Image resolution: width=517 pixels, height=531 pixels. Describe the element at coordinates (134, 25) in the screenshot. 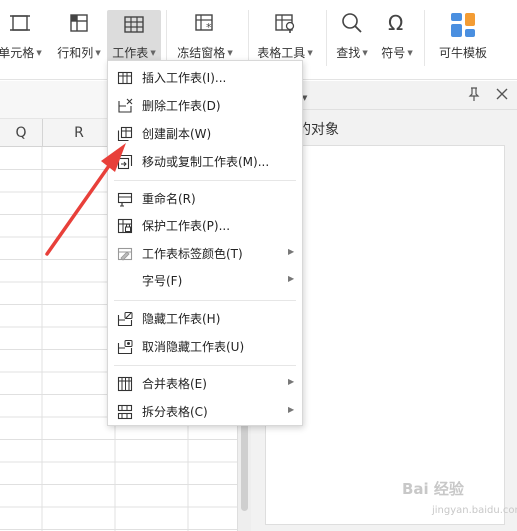

I see `worksheet-icon` at that location.